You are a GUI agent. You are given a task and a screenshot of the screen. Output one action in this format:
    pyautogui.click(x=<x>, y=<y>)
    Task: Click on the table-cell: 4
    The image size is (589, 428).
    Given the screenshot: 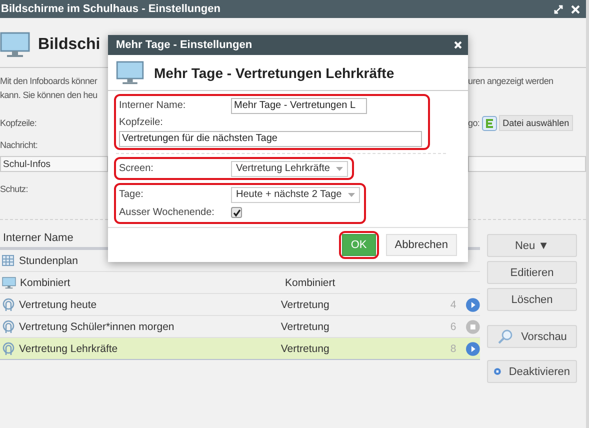 What is the action you would take?
    pyautogui.click(x=453, y=304)
    